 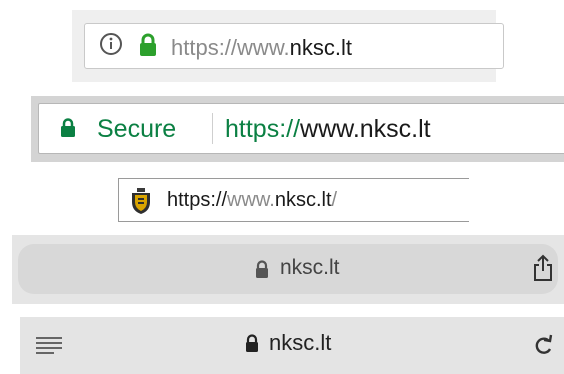 I want to click on edge-address-bar: https://www.nksc.lt/, so click(x=293, y=200).